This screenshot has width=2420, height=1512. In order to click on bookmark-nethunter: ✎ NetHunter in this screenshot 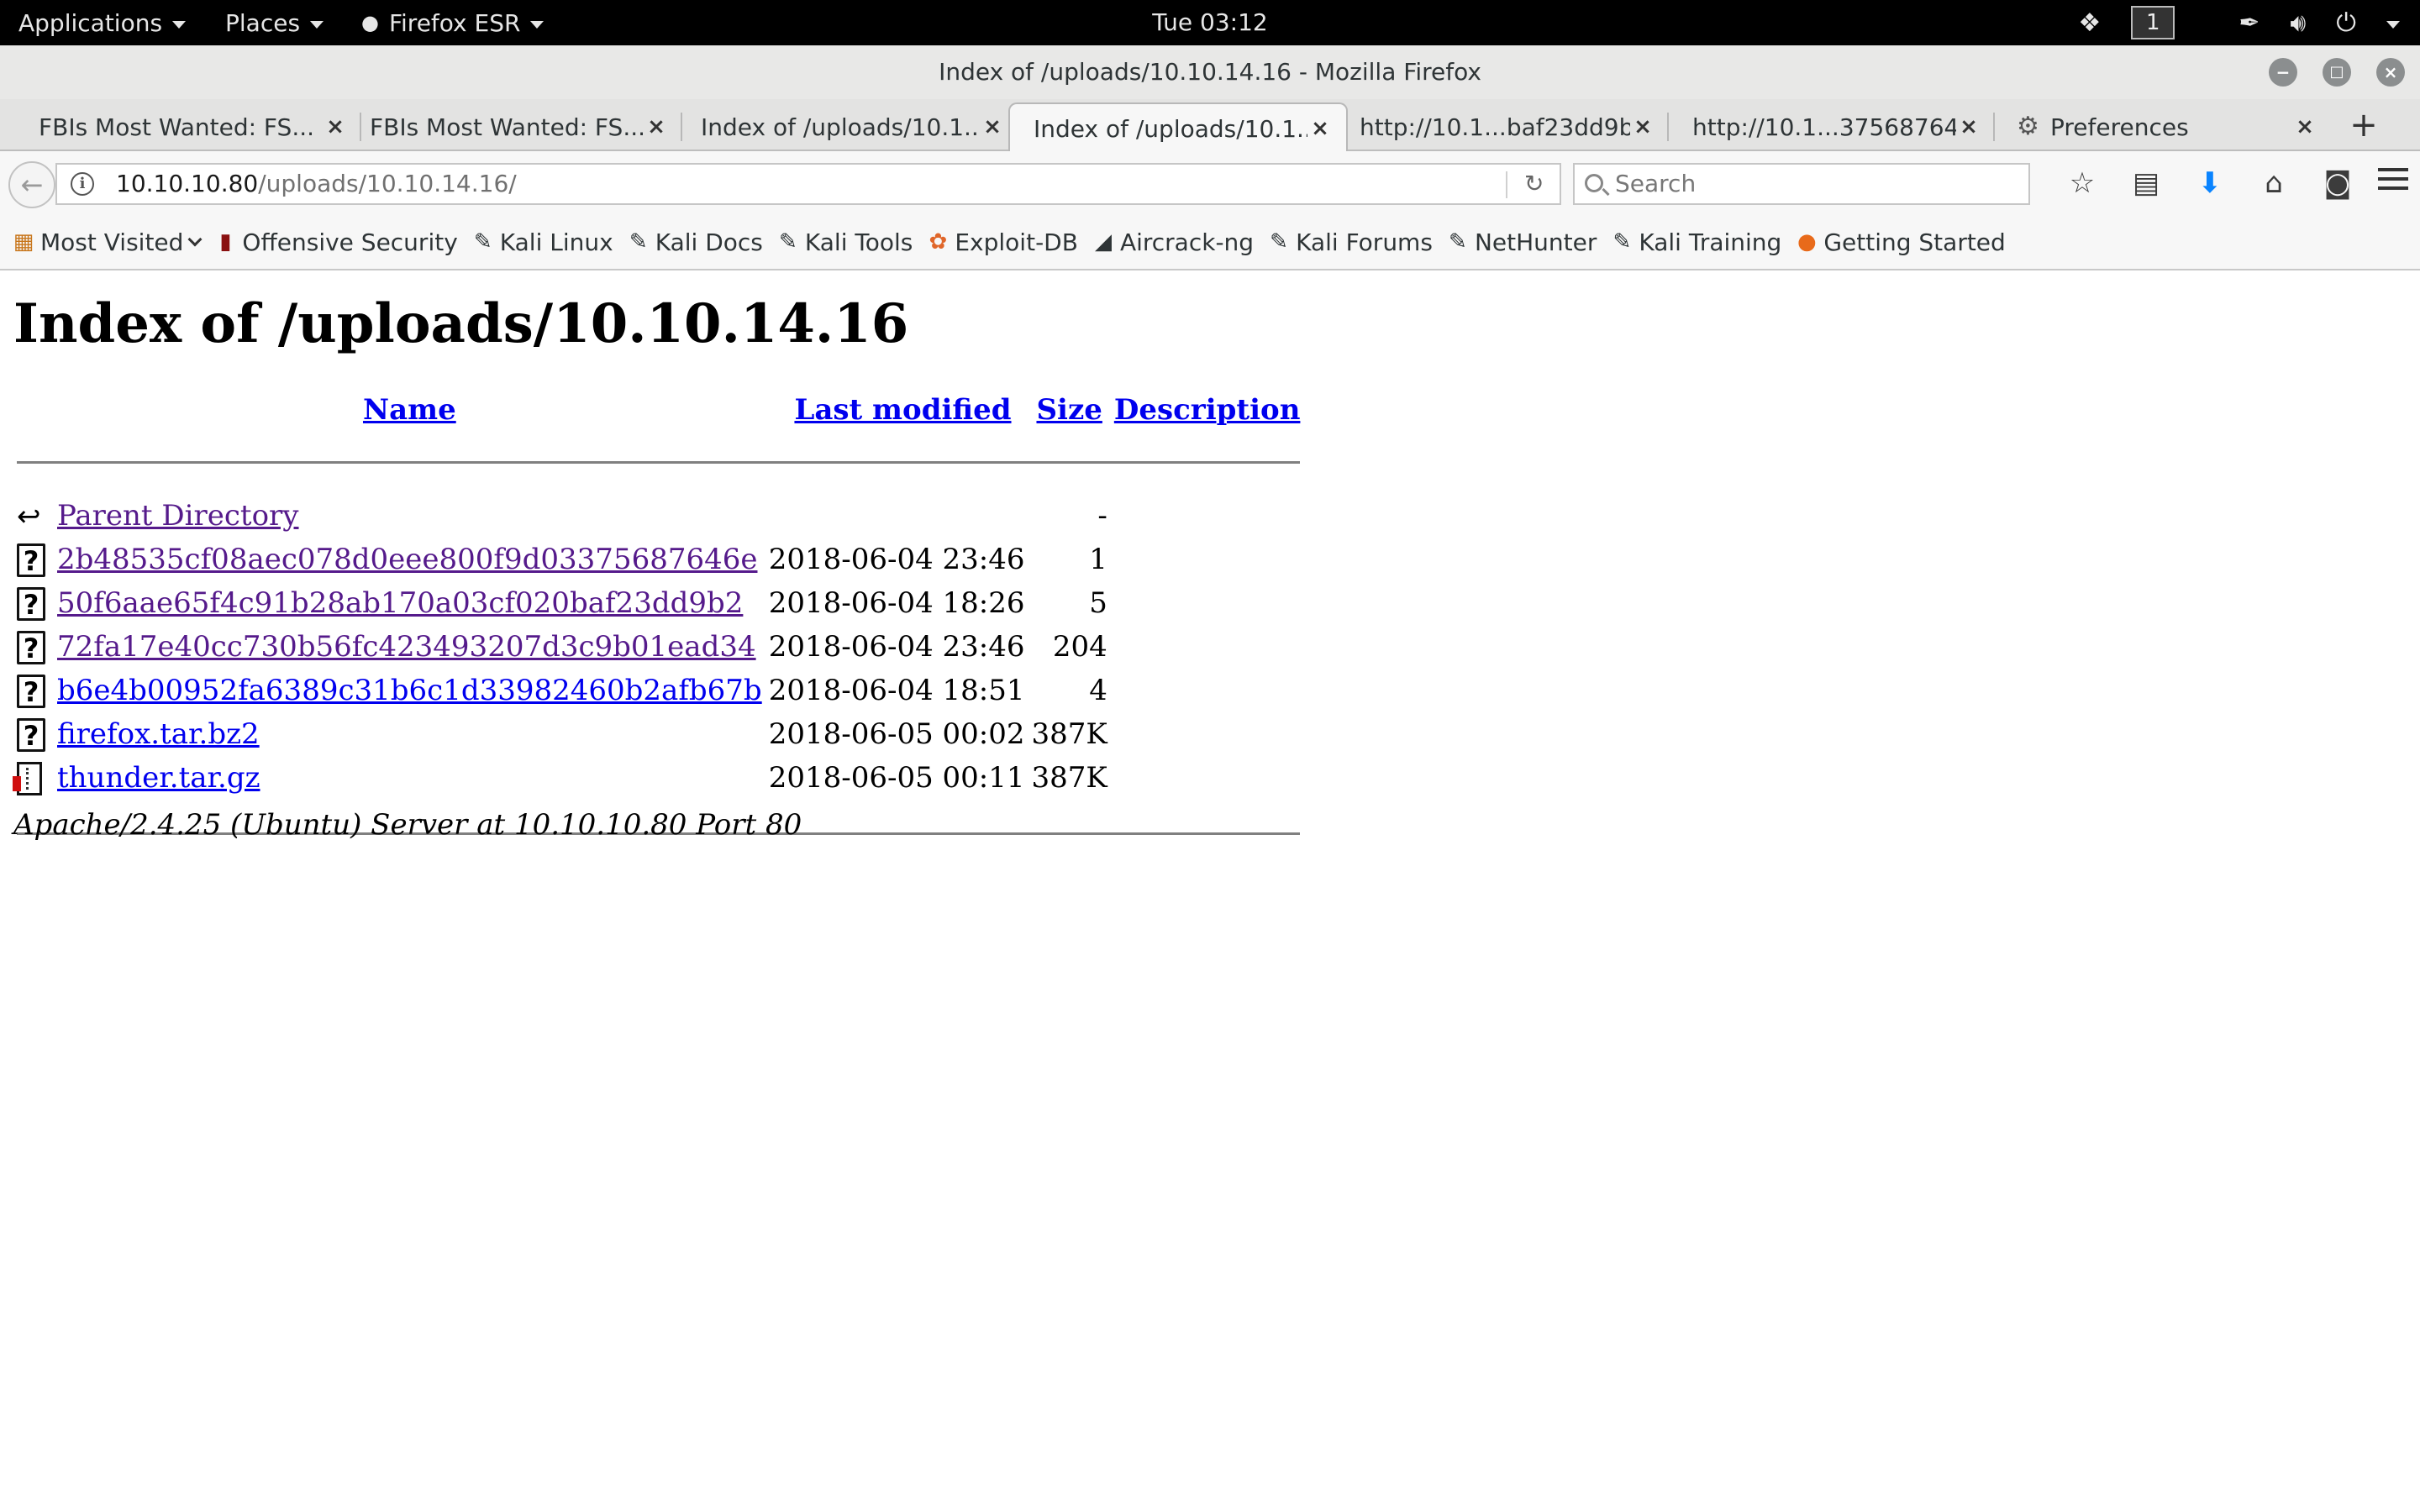, I will do `click(1522, 242)`.